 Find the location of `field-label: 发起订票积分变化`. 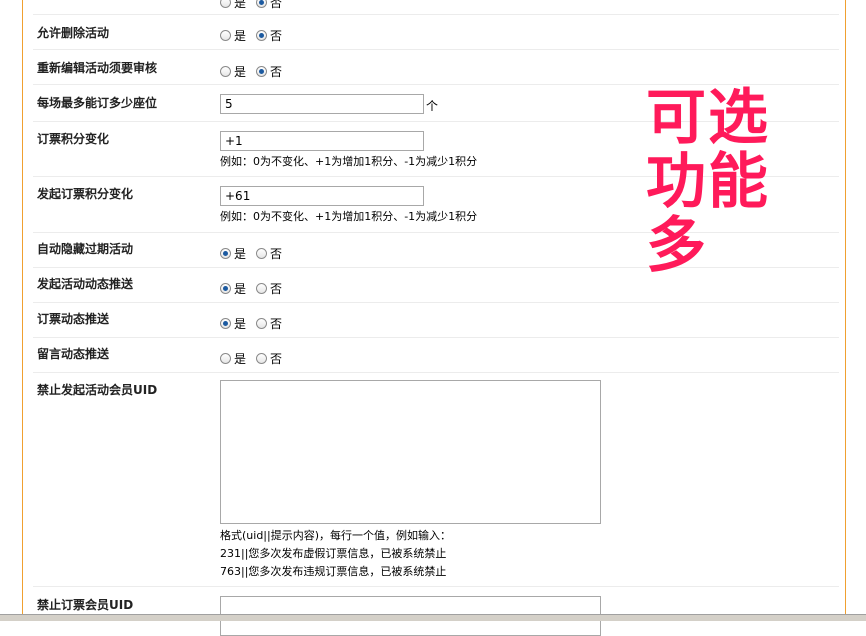

field-label: 发起订票积分变化 is located at coordinates (85, 194).